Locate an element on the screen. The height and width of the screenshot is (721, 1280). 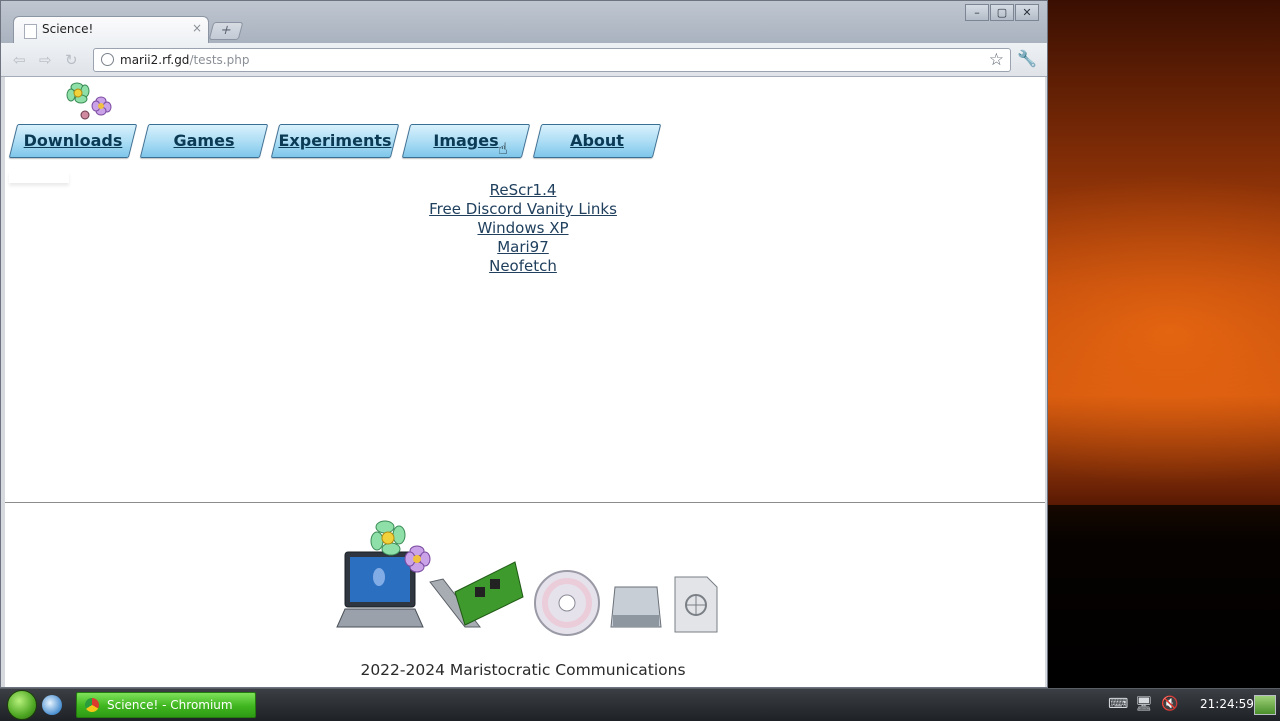
taskbar: Science! - Chromium ⌨ 🖥 🔇 21:24:59 is located at coordinates (640, 704).